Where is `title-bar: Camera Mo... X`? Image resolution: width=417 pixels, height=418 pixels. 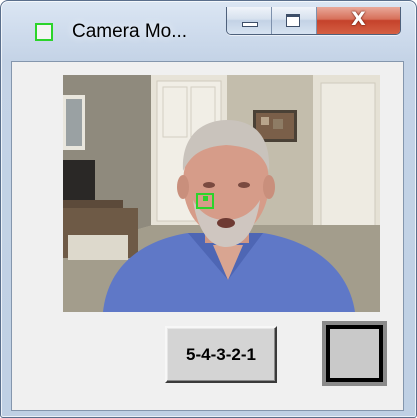 title-bar: Camera Mo... X is located at coordinates (208, 31).